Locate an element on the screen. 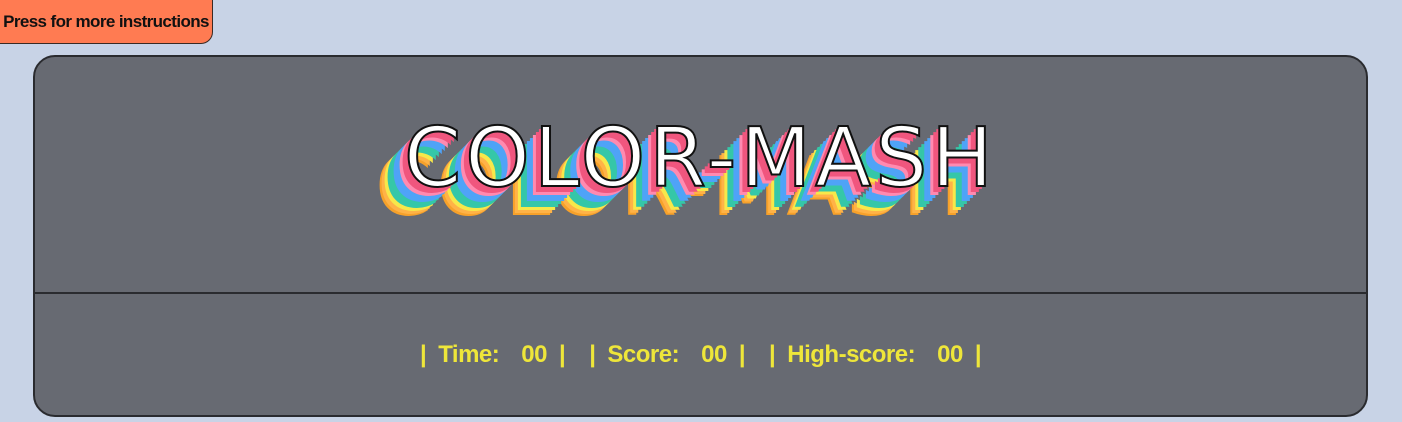 Image resolution: width=1402 pixels, height=422 pixels. high-score-stat: | High-score: 00 | is located at coordinates (875, 355).